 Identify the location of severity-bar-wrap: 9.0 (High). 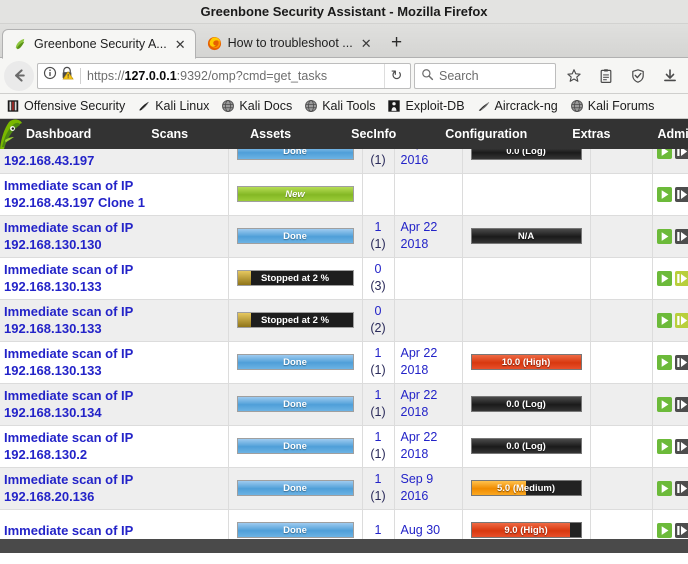
(526, 530).